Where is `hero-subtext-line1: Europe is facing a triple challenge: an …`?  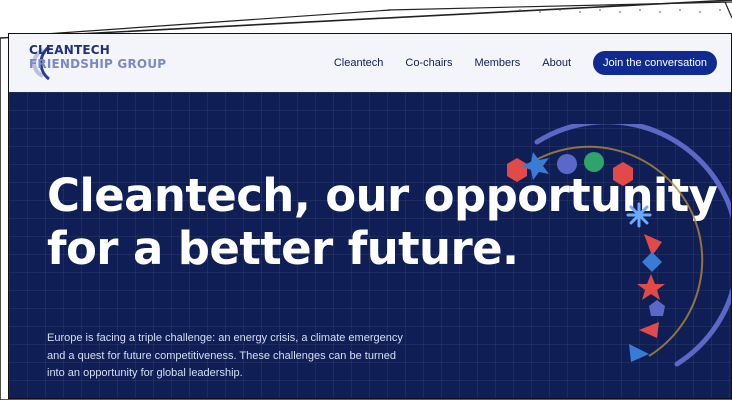
hero-subtext-line1: Europe is facing a triple challenge: an … is located at coordinates (225, 338).